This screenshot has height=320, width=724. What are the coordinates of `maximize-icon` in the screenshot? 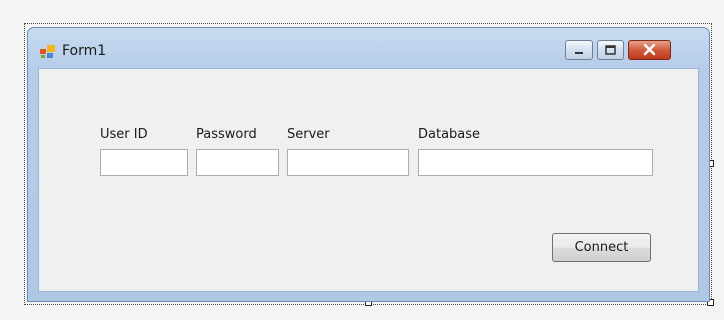 It's located at (610, 53).